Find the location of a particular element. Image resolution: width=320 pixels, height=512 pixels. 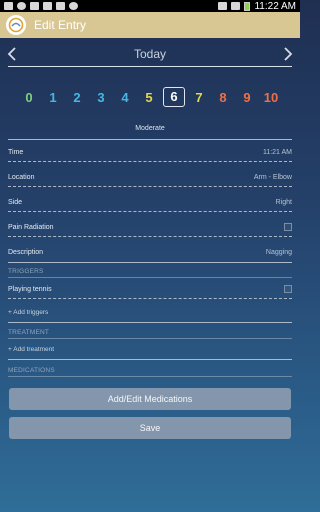

pain-scale: 0 1 2 3 4 5 6 7 8 9 10 is located at coordinates (150, 97).